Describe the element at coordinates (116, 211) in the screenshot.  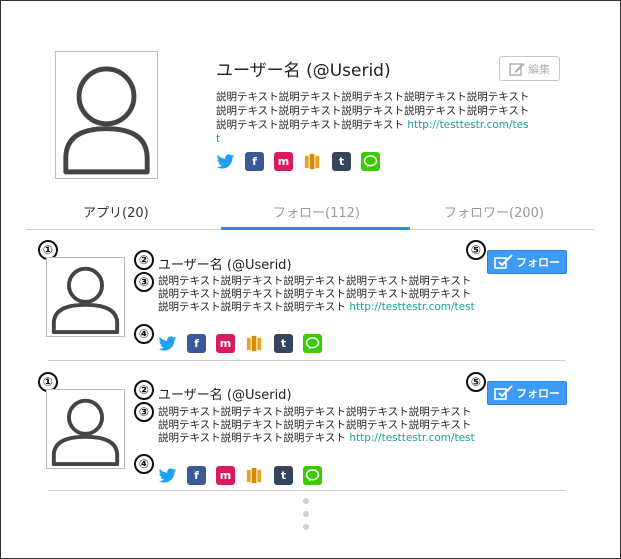
I see `tab-apps: アプリ(20)` at that location.